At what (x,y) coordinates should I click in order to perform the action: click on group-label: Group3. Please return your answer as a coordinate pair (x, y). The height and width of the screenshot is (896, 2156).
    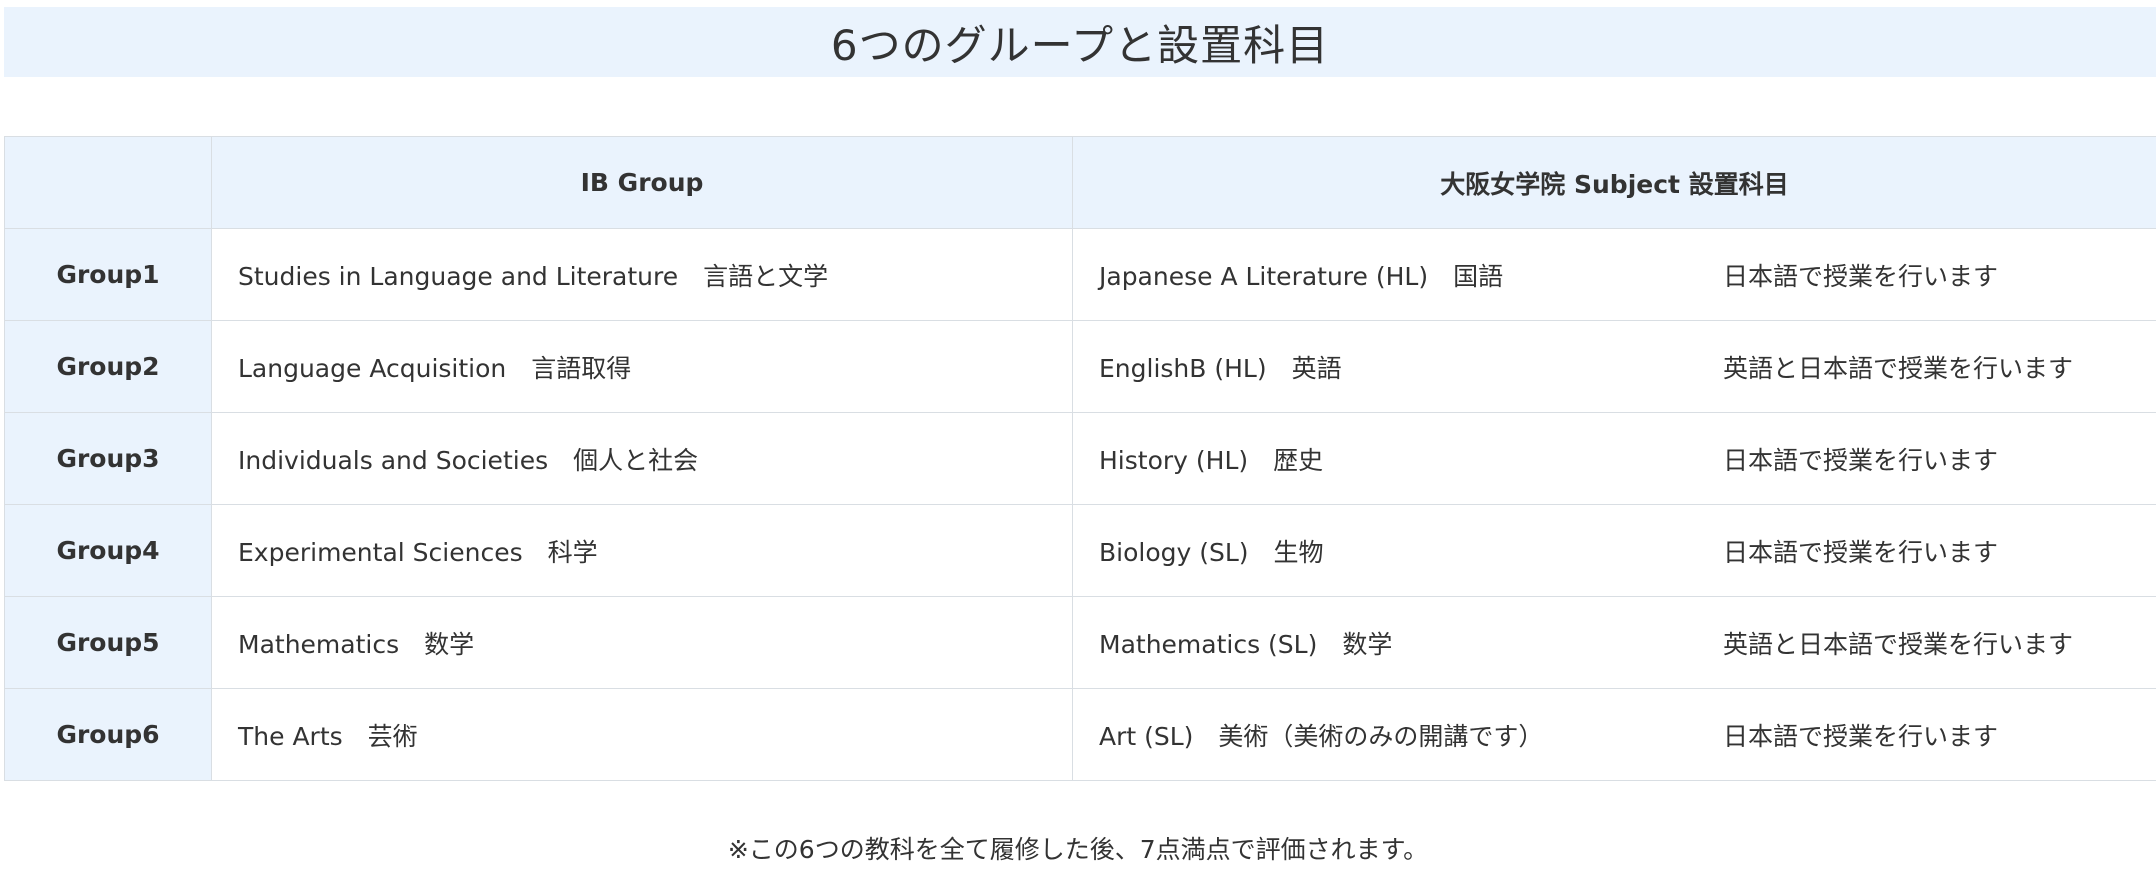
    Looking at the image, I should click on (108, 458).